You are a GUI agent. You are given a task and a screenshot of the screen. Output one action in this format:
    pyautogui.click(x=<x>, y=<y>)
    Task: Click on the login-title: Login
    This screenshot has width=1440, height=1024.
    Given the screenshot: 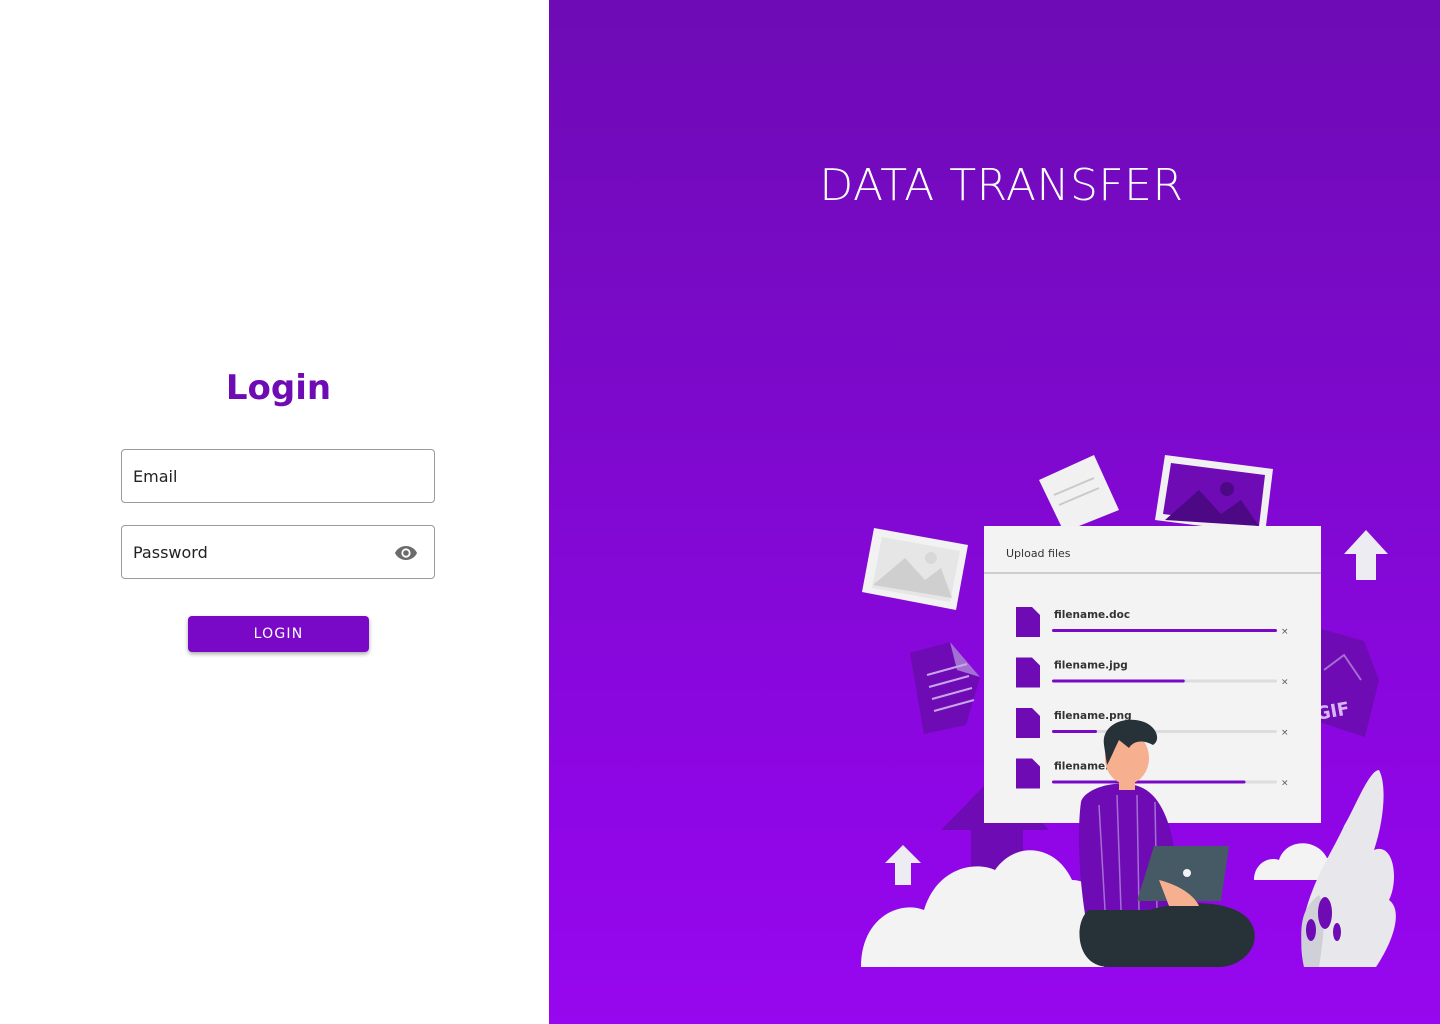 What is the action you would take?
    pyautogui.click(x=278, y=388)
    